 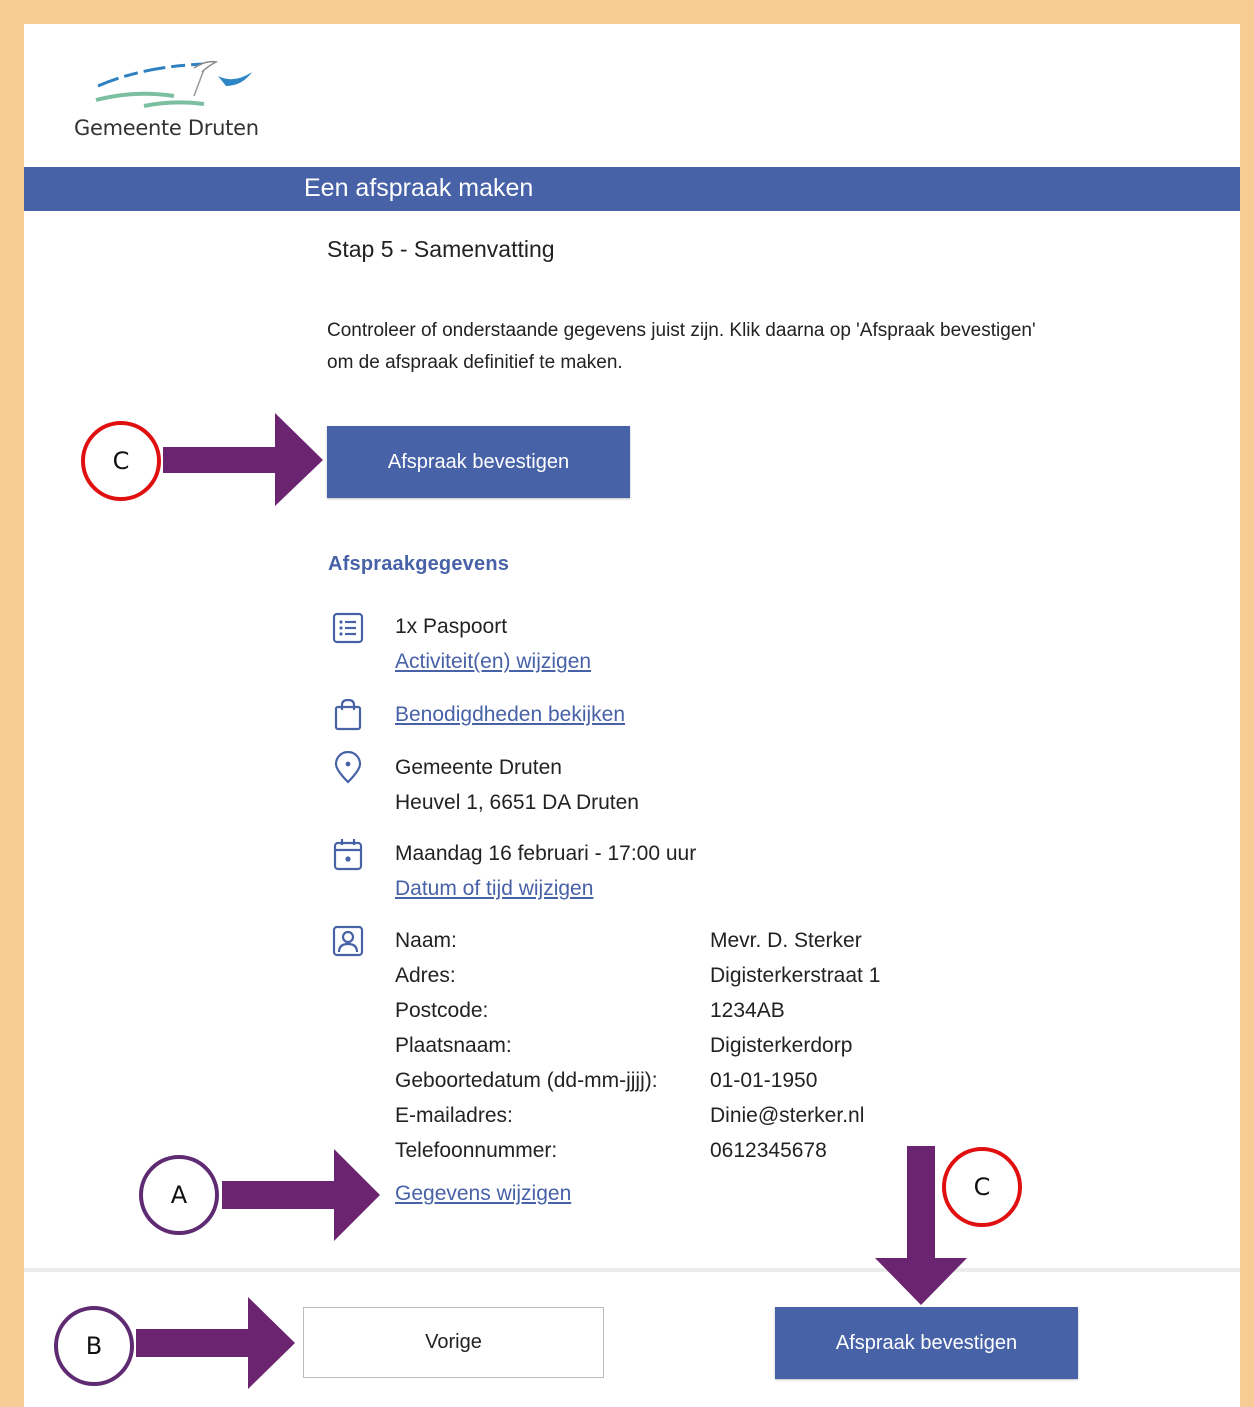 What do you see at coordinates (747, 1010) in the screenshot?
I see `value-postcode: 1234AB` at bounding box center [747, 1010].